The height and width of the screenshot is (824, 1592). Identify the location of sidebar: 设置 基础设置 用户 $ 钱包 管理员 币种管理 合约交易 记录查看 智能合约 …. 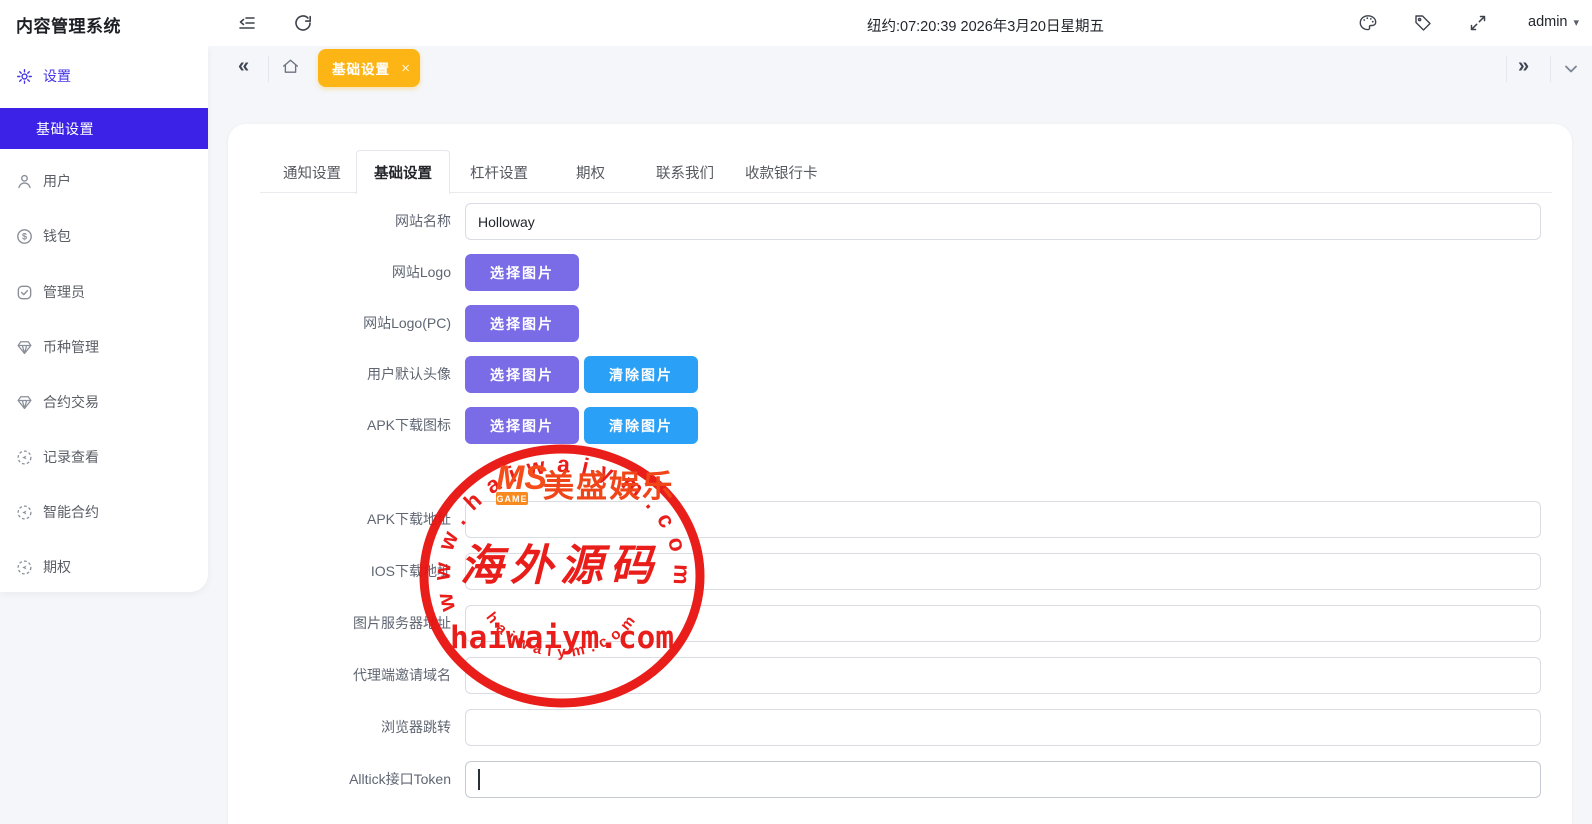
(104, 319).